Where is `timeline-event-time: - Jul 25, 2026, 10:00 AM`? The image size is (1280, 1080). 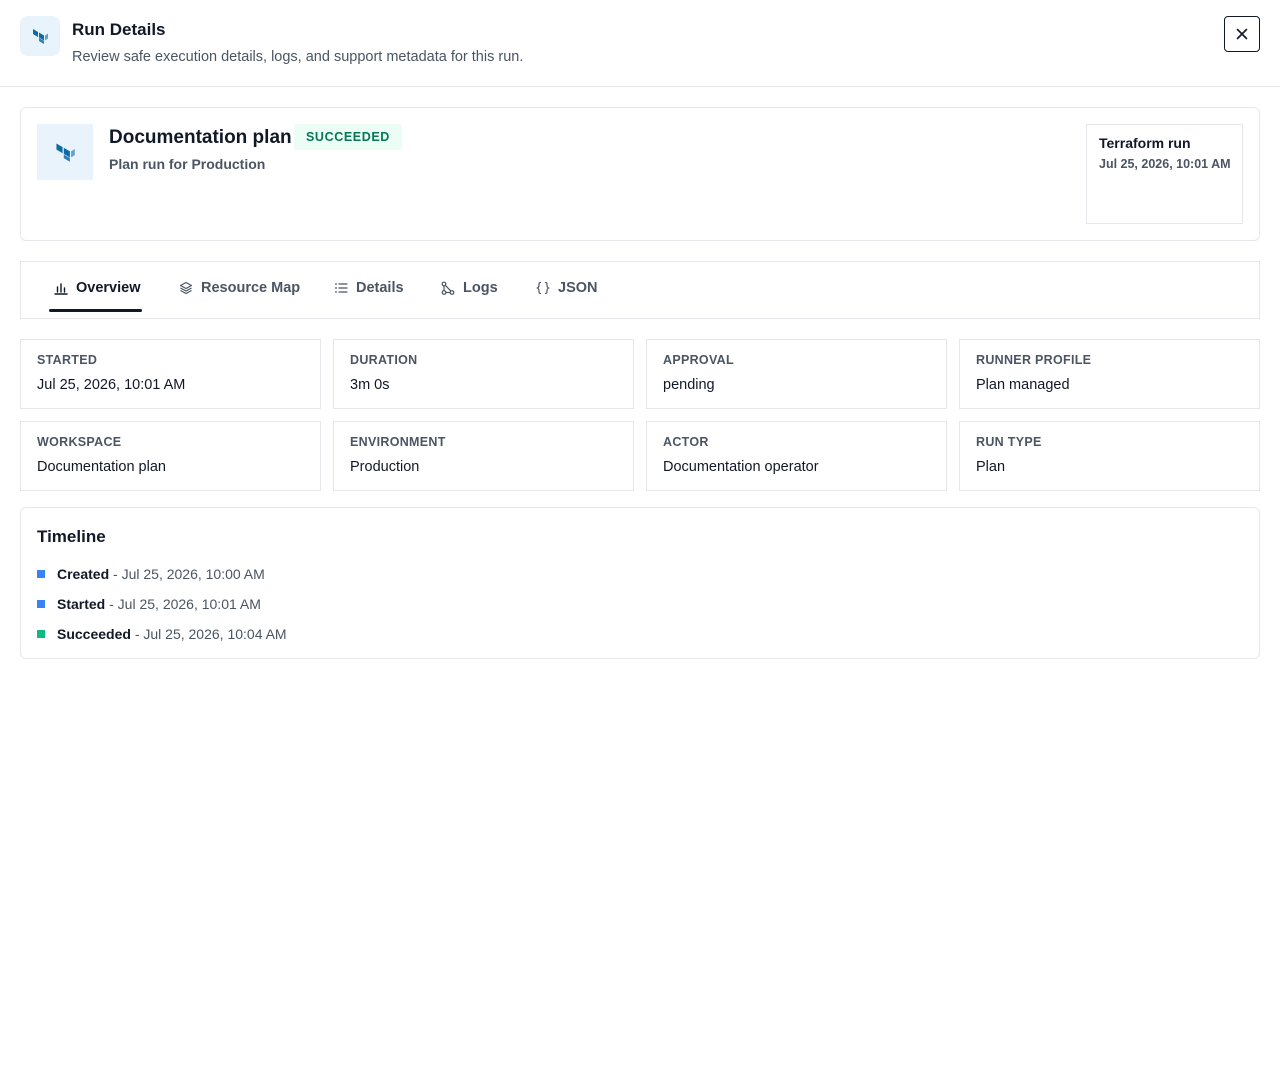 timeline-event-time: - Jul 25, 2026, 10:00 AM is located at coordinates (187, 574).